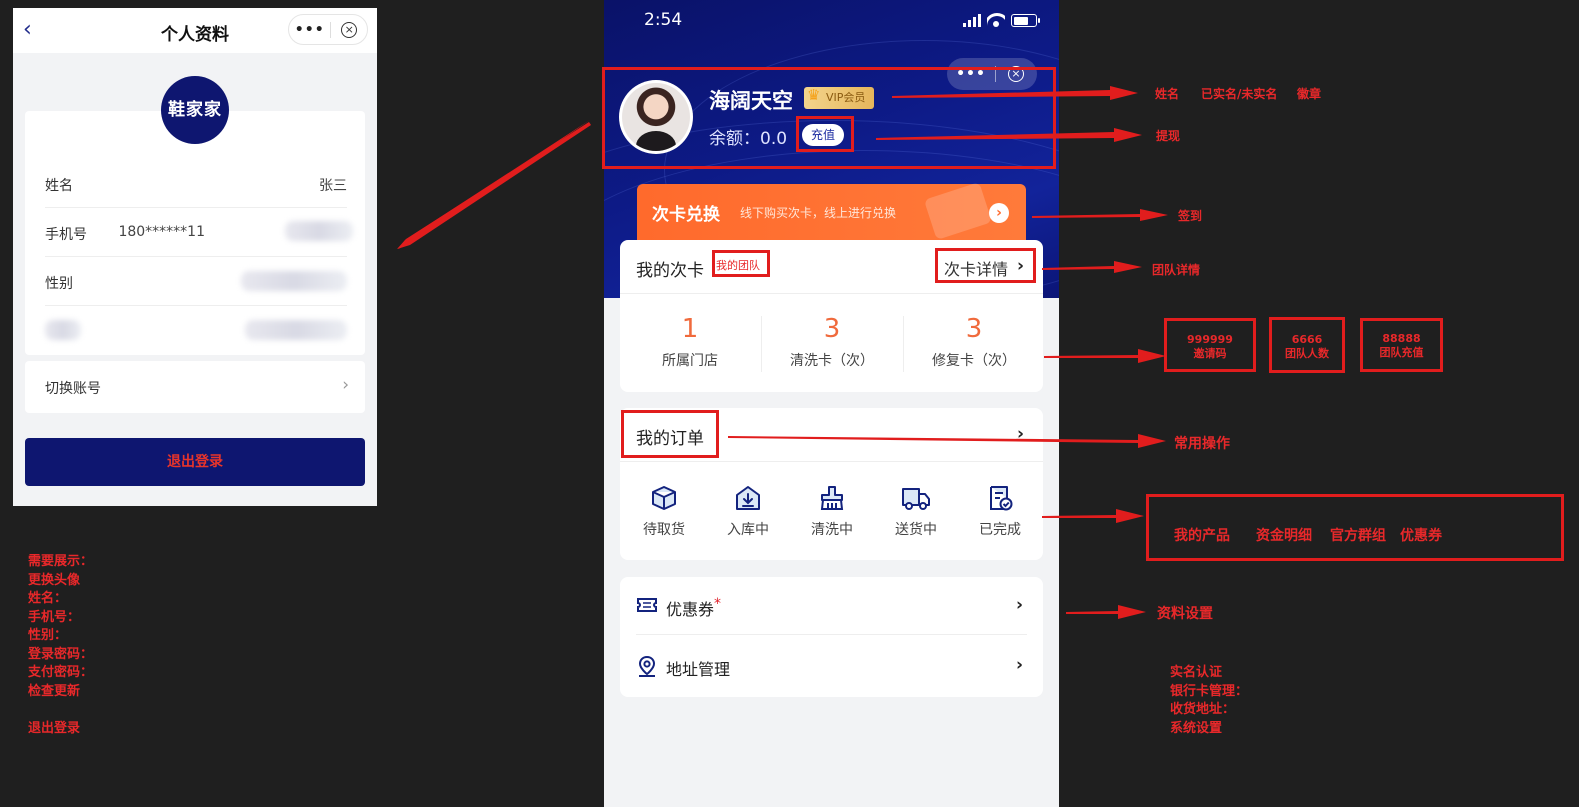 This screenshot has height=807, width=1579. What do you see at coordinates (1210, 339) in the screenshot?
I see `invite-code-value: 999999` at bounding box center [1210, 339].